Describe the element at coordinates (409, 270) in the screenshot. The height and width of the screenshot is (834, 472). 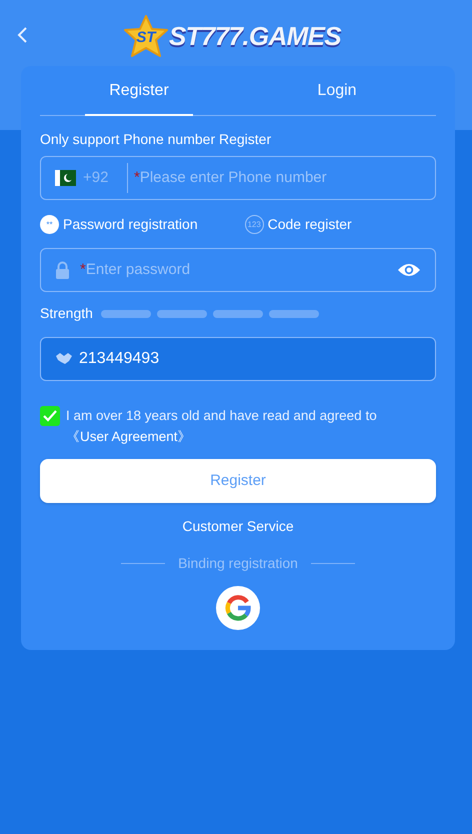
I see `eye-icon` at that location.